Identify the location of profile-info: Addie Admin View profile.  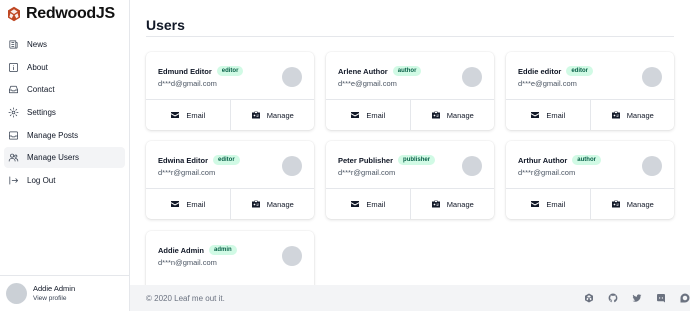
(54, 294).